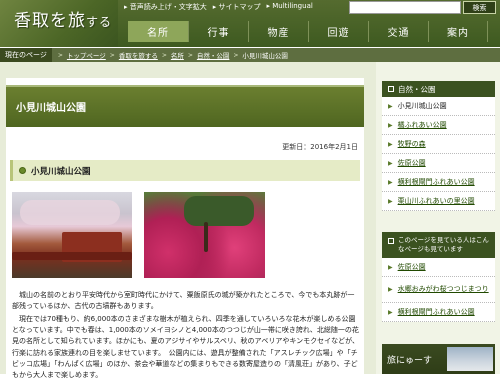 Image resolution: width=500 pixels, height=381 pixels. What do you see at coordinates (470, 359) in the screenshot?
I see `travel-news-image` at bounding box center [470, 359].